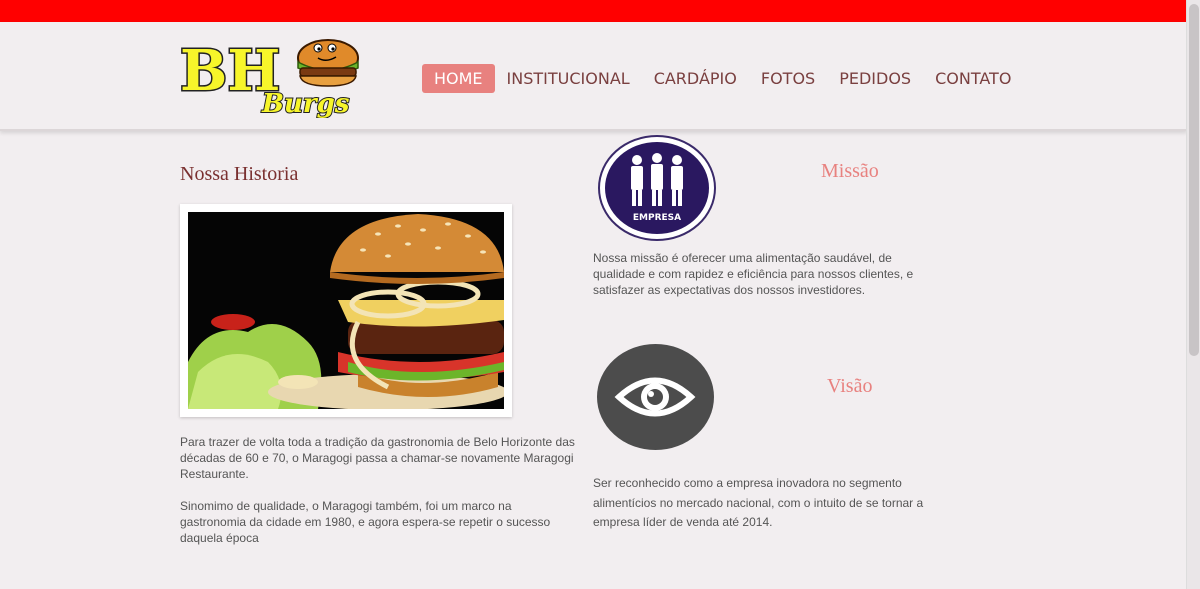 The width and height of the screenshot is (1200, 589). What do you see at coordinates (593, 11) in the screenshot?
I see `top-accent-bar` at bounding box center [593, 11].